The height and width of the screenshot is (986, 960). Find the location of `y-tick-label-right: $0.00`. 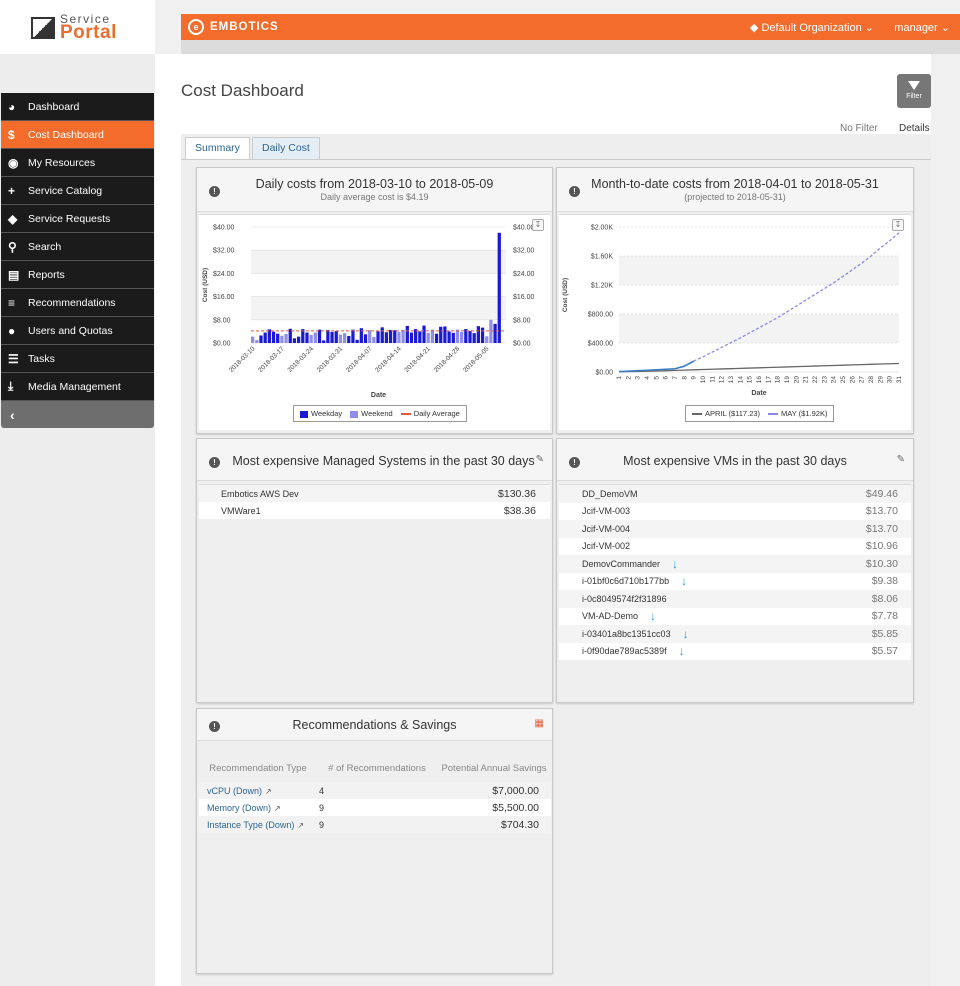

y-tick-label-right: $0.00 is located at coordinates (522, 344).